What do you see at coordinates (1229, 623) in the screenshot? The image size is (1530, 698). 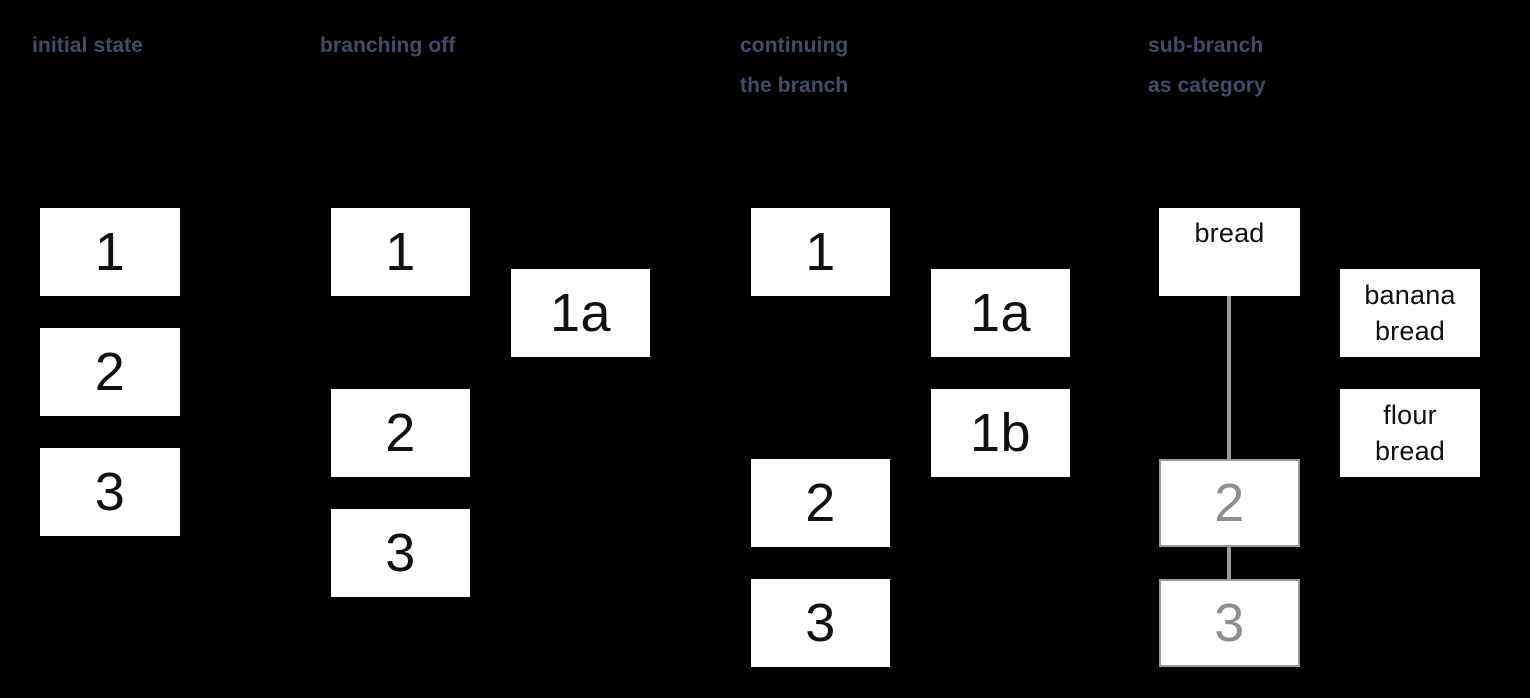 I see `card-3-col4: 3` at bounding box center [1229, 623].